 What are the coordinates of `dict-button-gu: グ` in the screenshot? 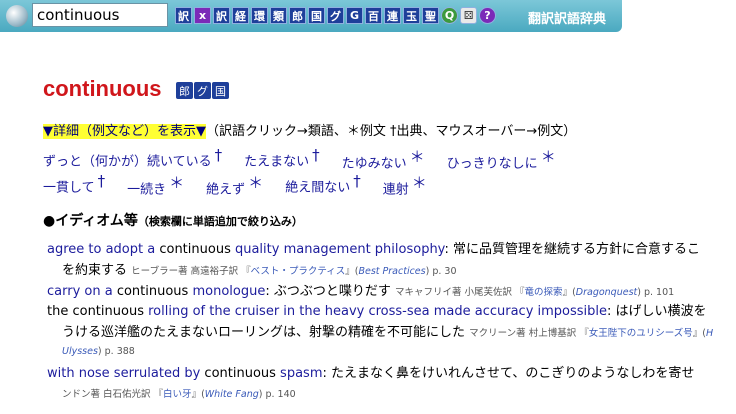 It's located at (335, 15).